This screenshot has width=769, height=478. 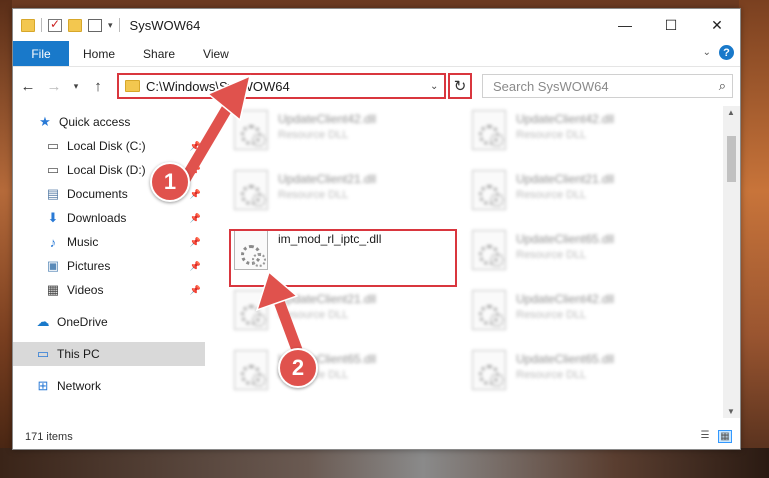 I want to click on expand-ribbon-icon: ⌄, so click(x=707, y=52).